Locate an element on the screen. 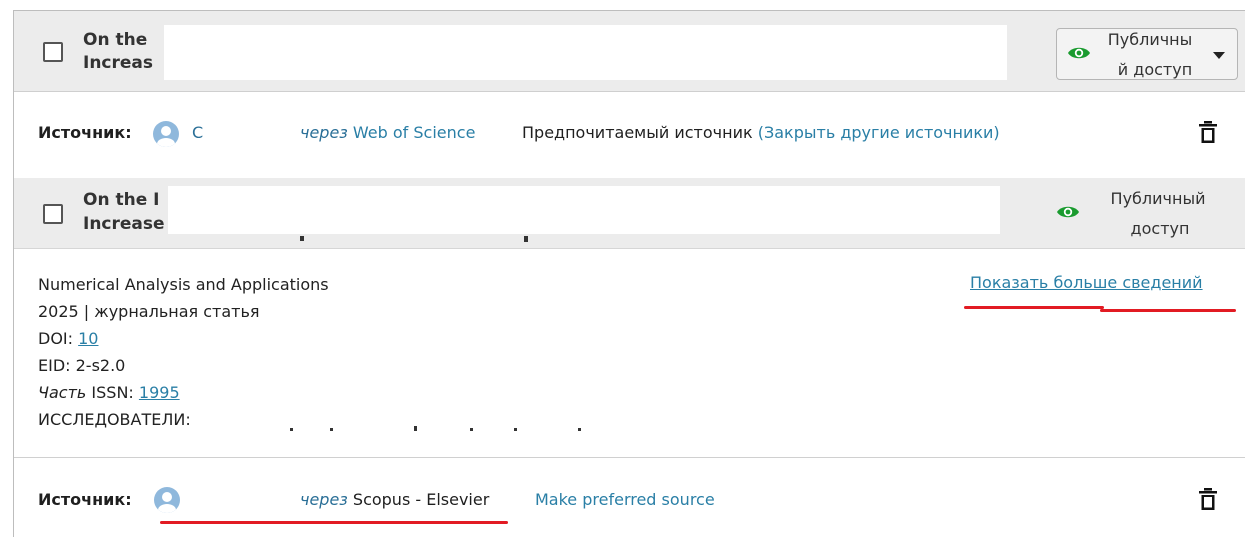 The width and height of the screenshot is (1245, 537). record1-source-label: Источник: is located at coordinates (85, 132).